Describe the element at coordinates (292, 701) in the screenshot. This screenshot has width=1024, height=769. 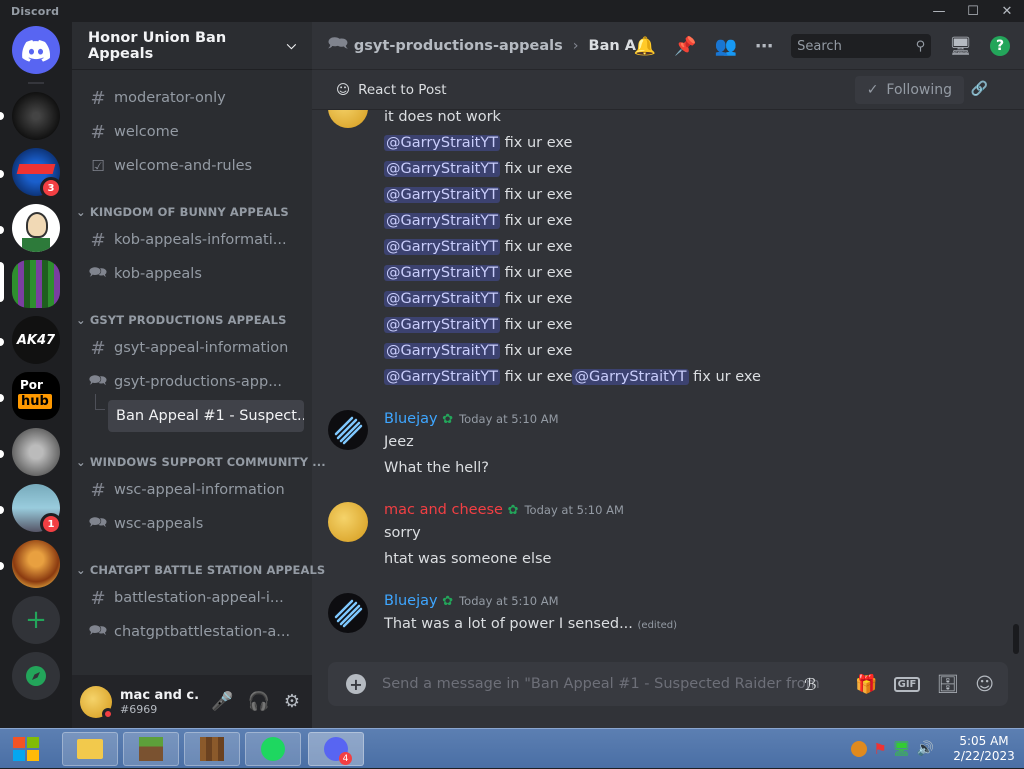
I see `gear-icon: ⚙` at that location.